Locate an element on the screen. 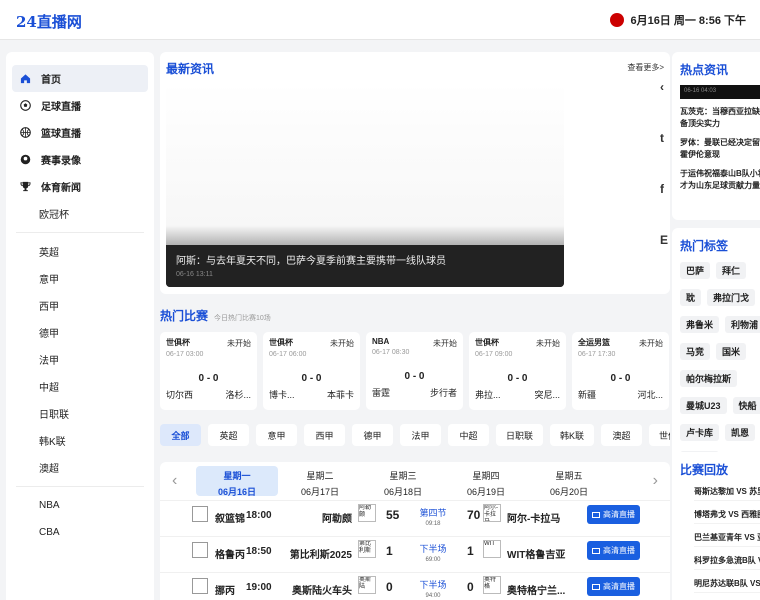 This screenshot has width=760, height=600. filter-chip: 英超 is located at coordinates (228, 435).